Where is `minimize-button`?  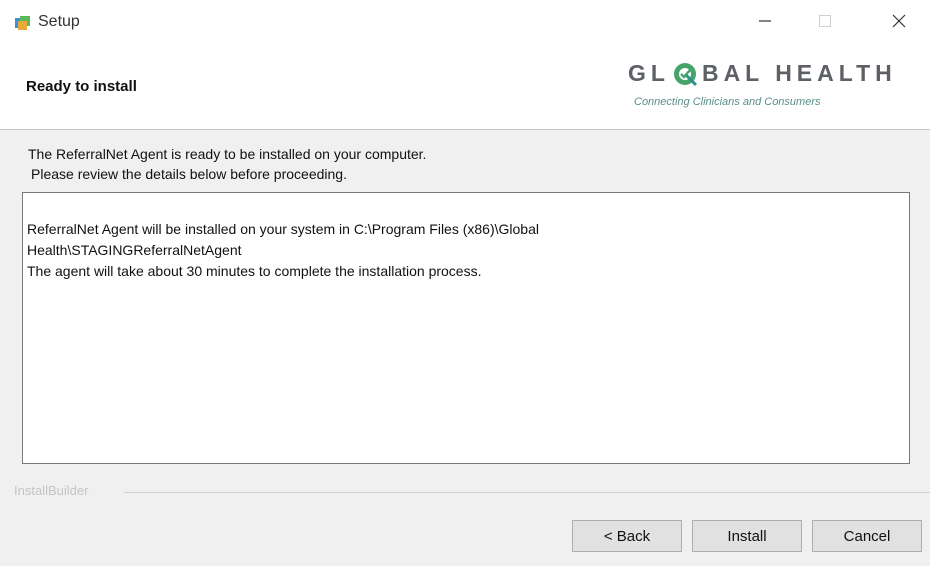
minimize-button is located at coordinates (765, 23).